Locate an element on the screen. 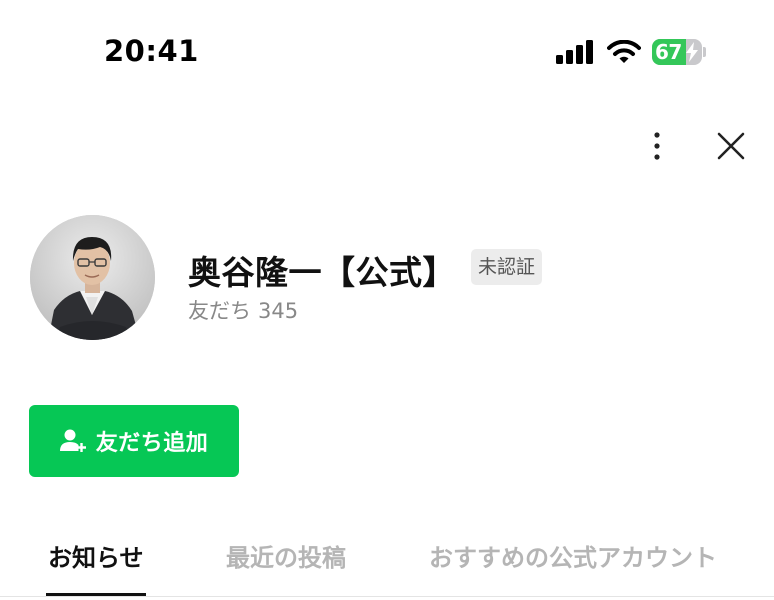 The width and height of the screenshot is (774, 600). tabs-divider is located at coordinates (387, 596).